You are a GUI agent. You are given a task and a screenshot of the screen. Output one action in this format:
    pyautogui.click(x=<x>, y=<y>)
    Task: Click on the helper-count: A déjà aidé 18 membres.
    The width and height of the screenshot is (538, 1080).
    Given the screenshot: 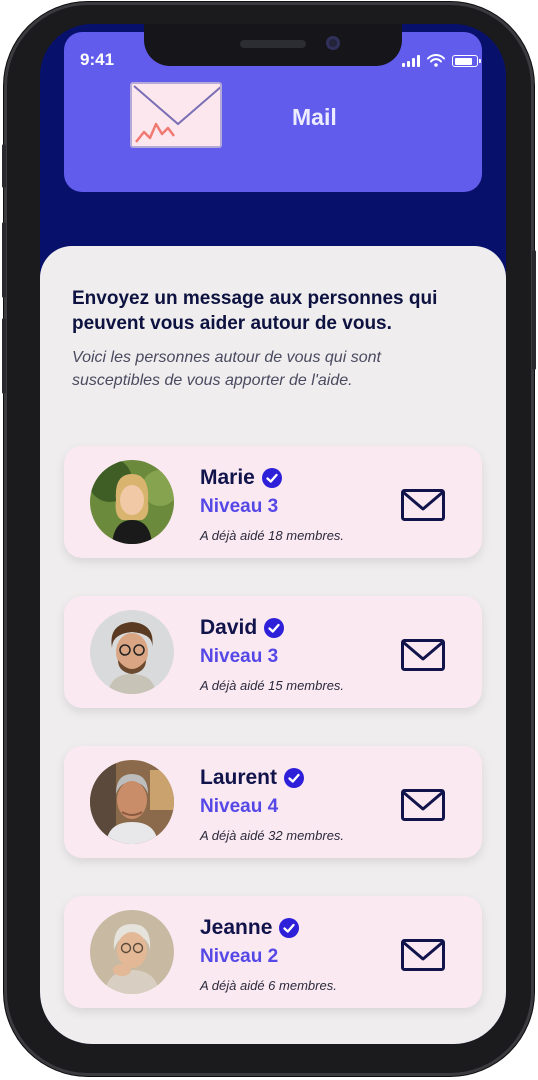 What is the action you would take?
    pyautogui.click(x=272, y=535)
    